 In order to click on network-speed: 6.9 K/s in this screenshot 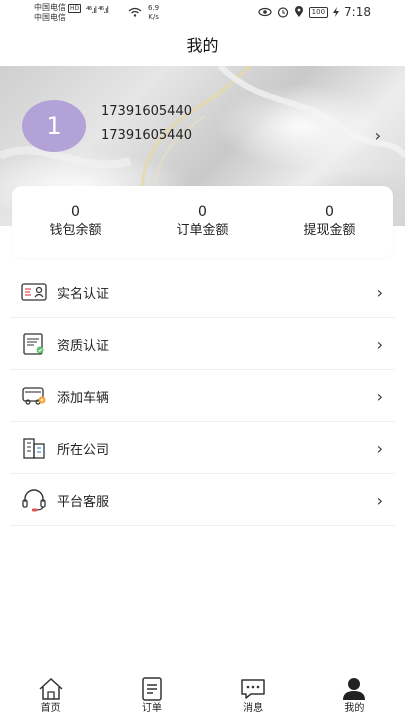, I will do `click(153, 13)`.